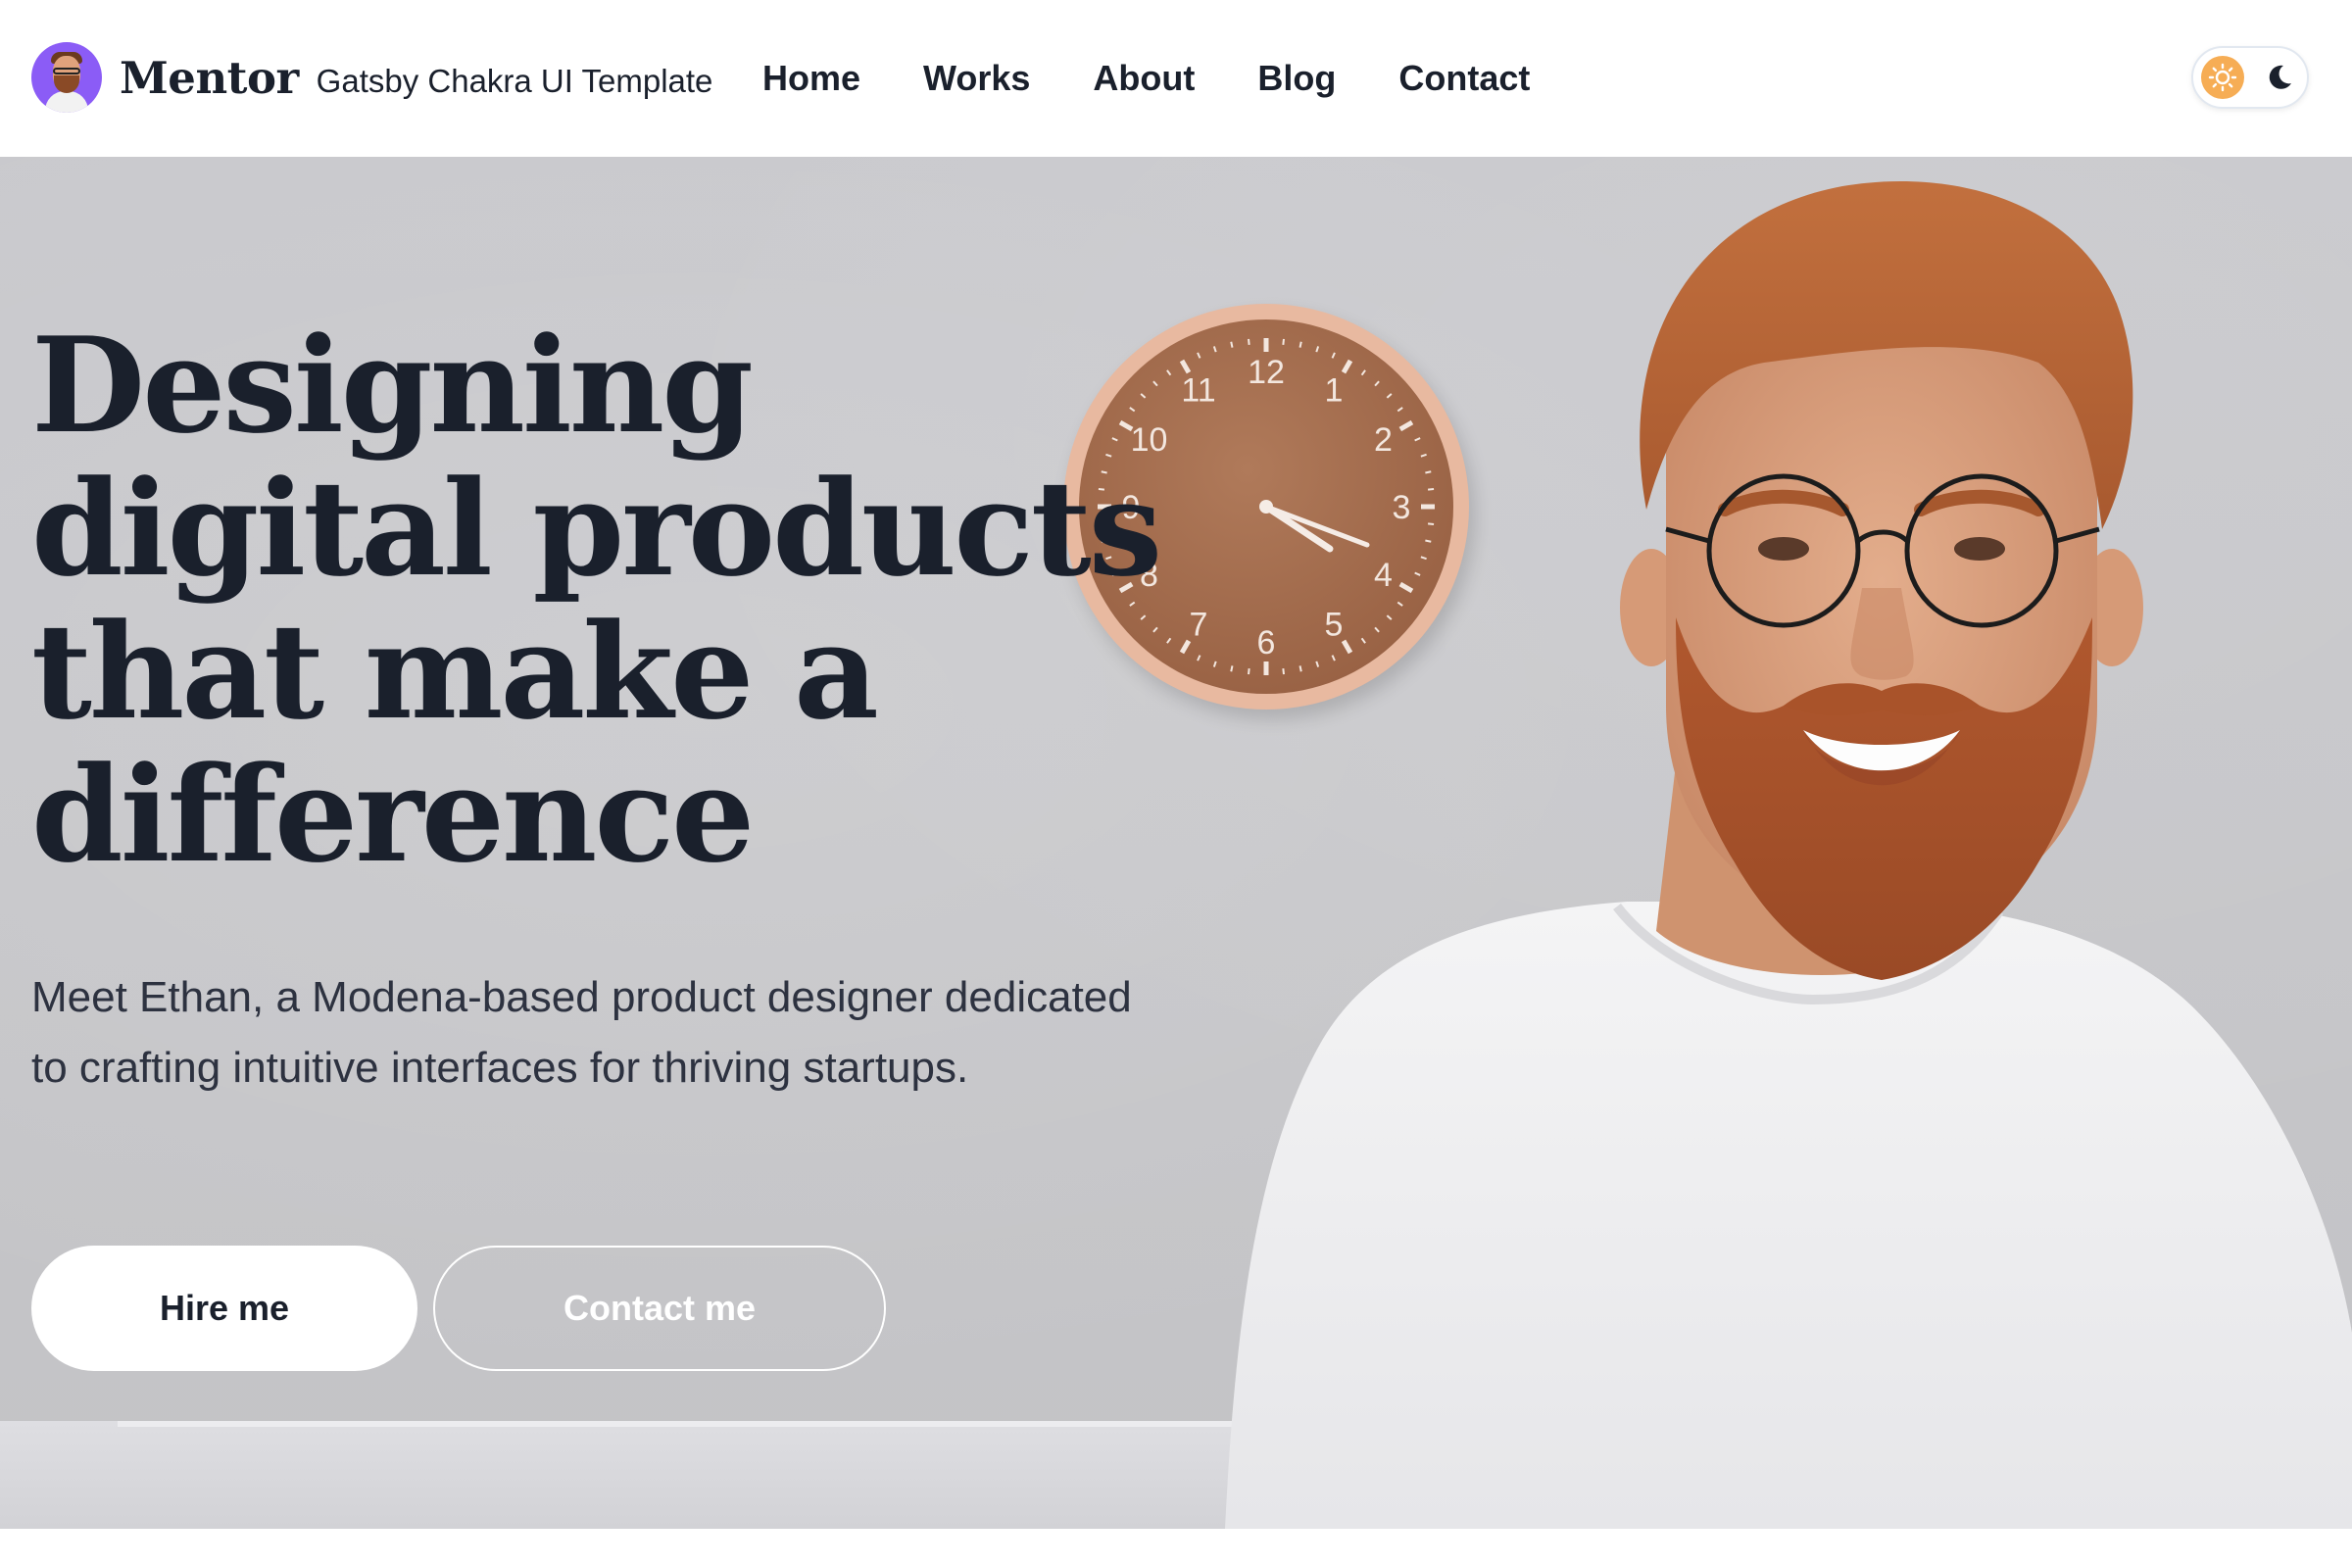 Image resolution: width=2352 pixels, height=1568 pixels. What do you see at coordinates (66, 77) in the screenshot?
I see `avatar-icon` at bounding box center [66, 77].